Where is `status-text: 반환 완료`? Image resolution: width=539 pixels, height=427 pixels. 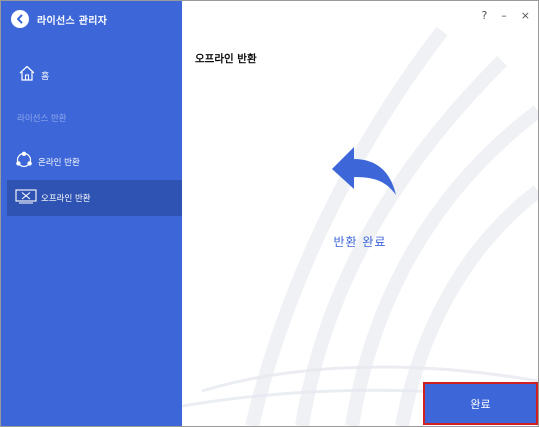
status-text: 반환 완료 is located at coordinates (360, 242).